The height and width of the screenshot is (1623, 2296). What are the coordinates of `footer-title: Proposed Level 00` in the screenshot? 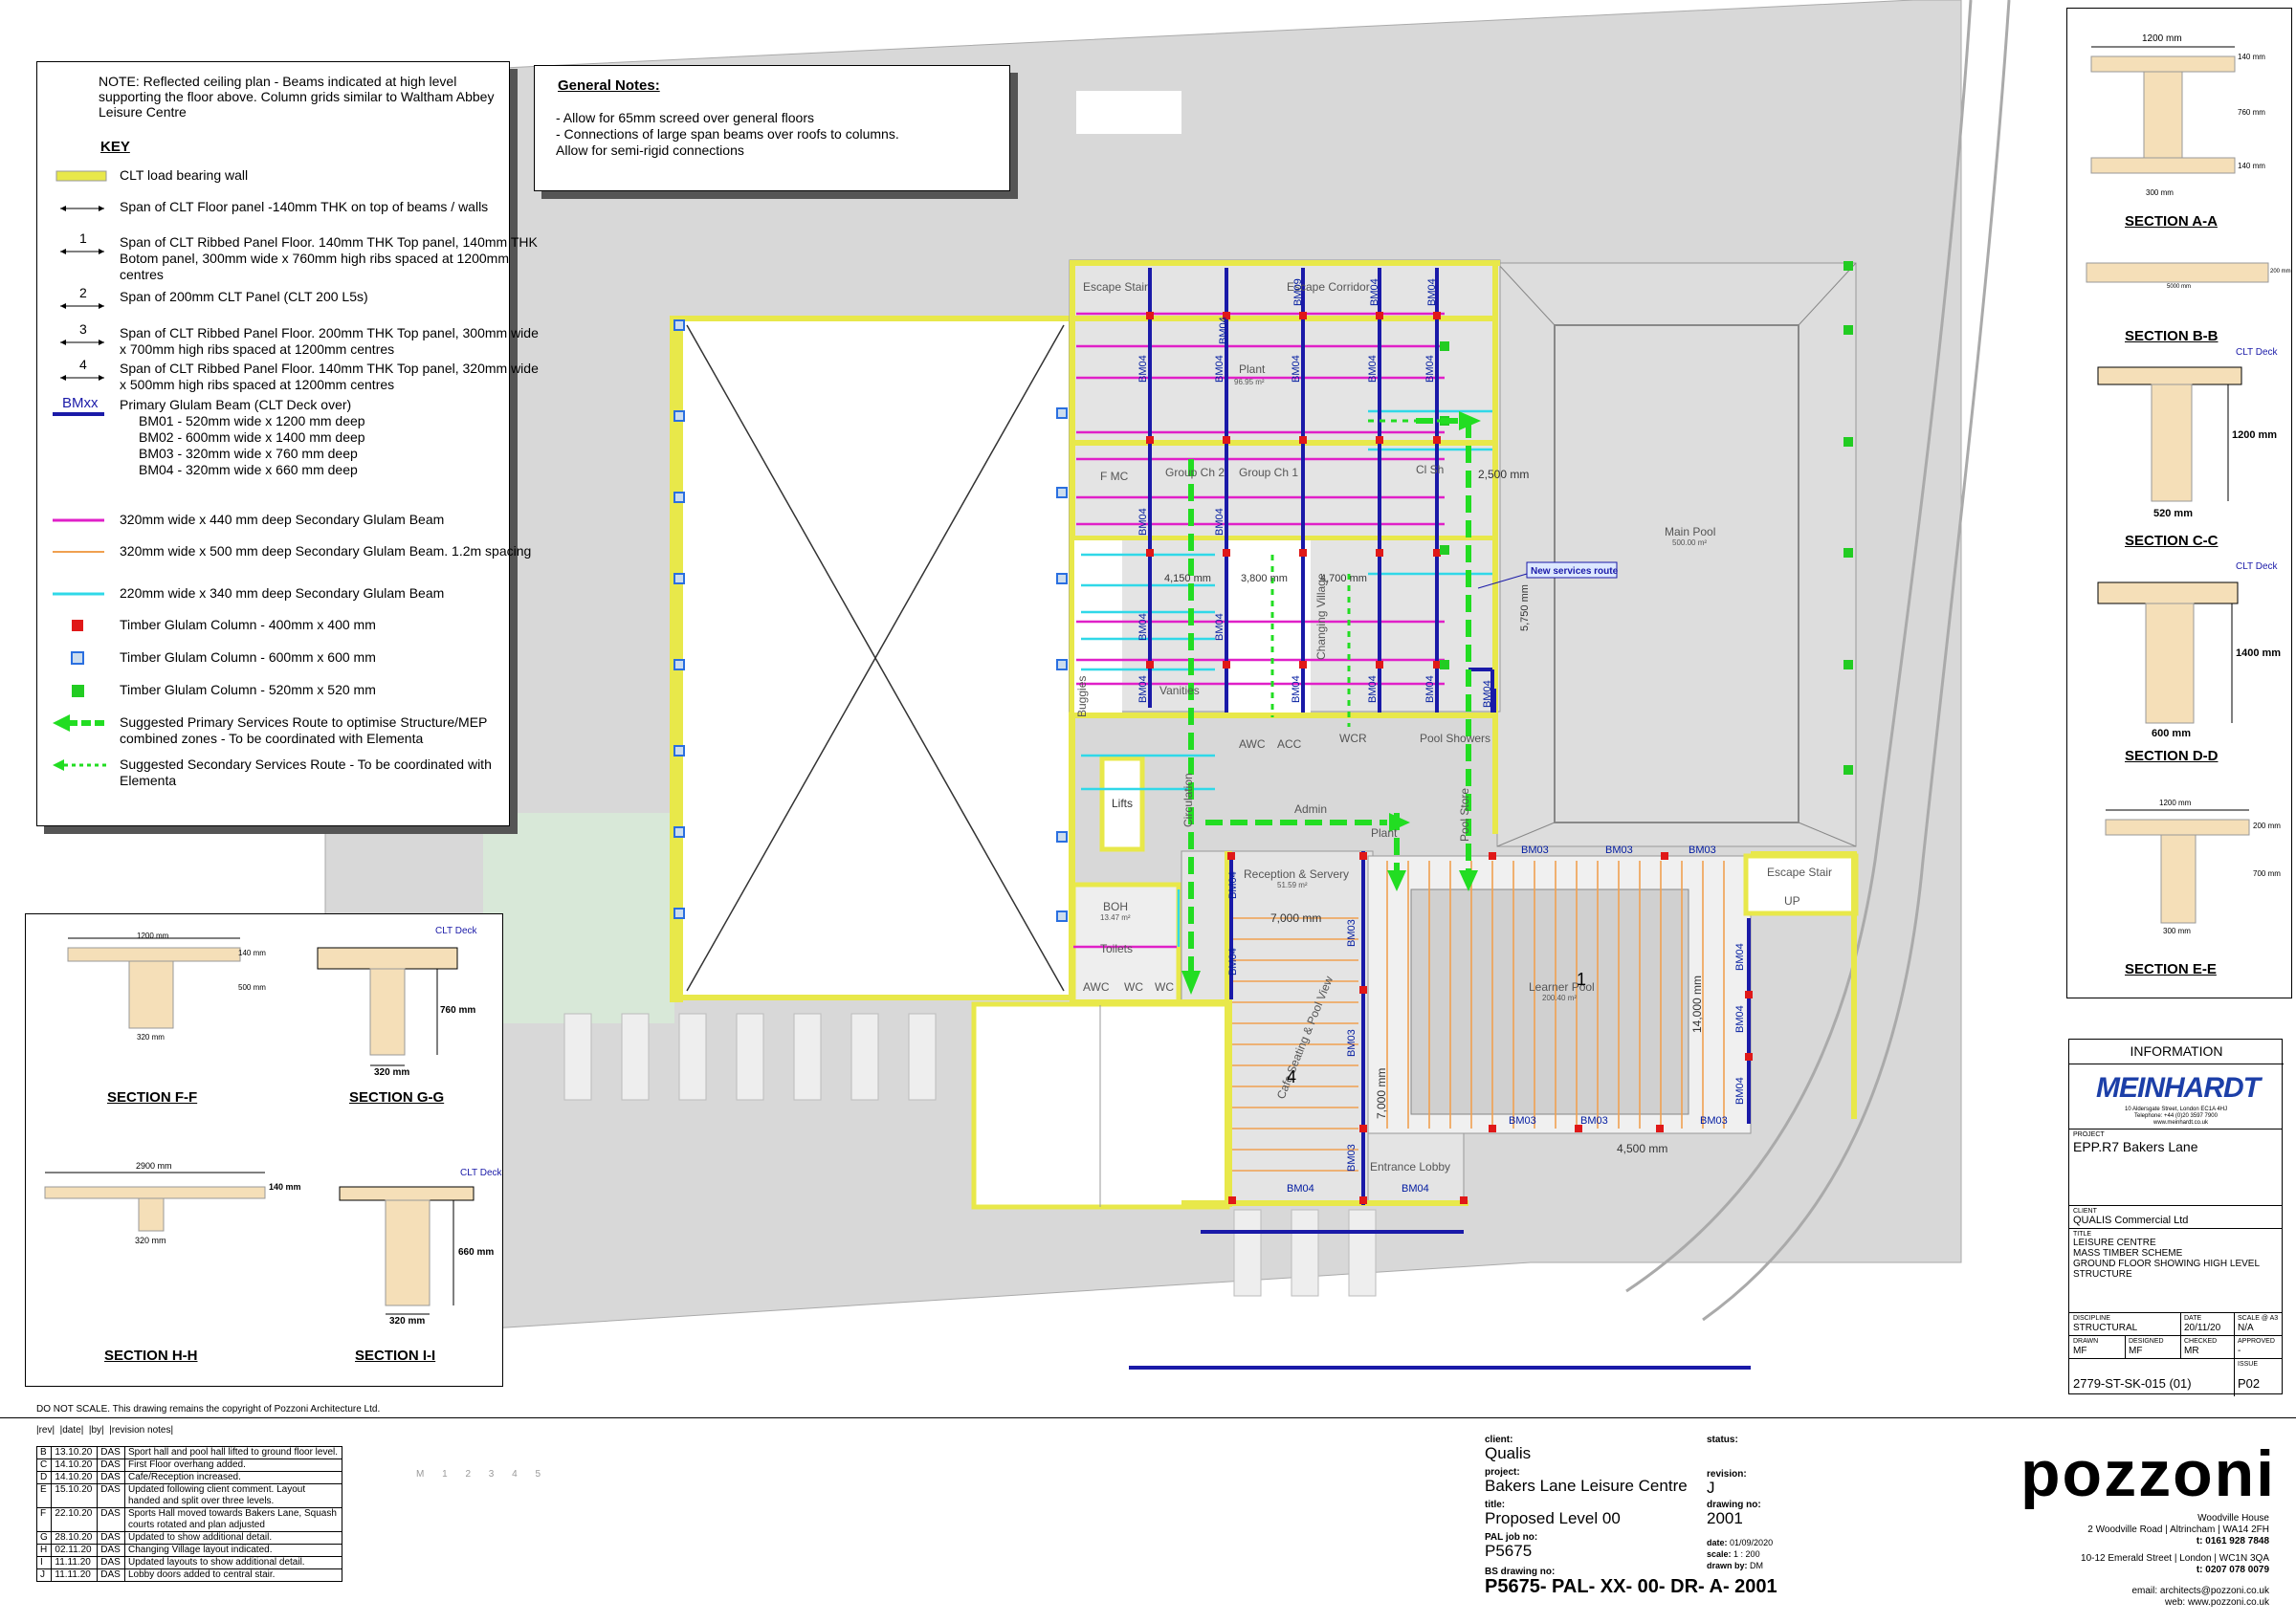 It's located at (1553, 1518).